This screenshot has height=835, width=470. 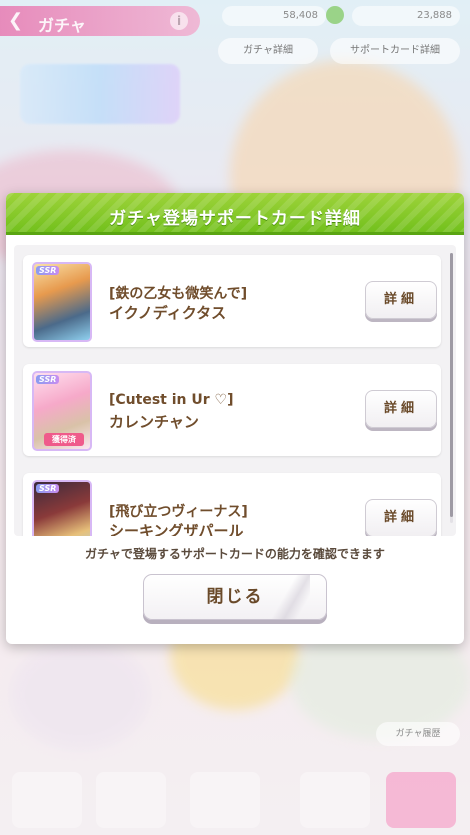 What do you see at coordinates (62, 411) in the screenshot?
I see `card-thumbnail: SSR 獲得済` at bounding box center [62, 411].